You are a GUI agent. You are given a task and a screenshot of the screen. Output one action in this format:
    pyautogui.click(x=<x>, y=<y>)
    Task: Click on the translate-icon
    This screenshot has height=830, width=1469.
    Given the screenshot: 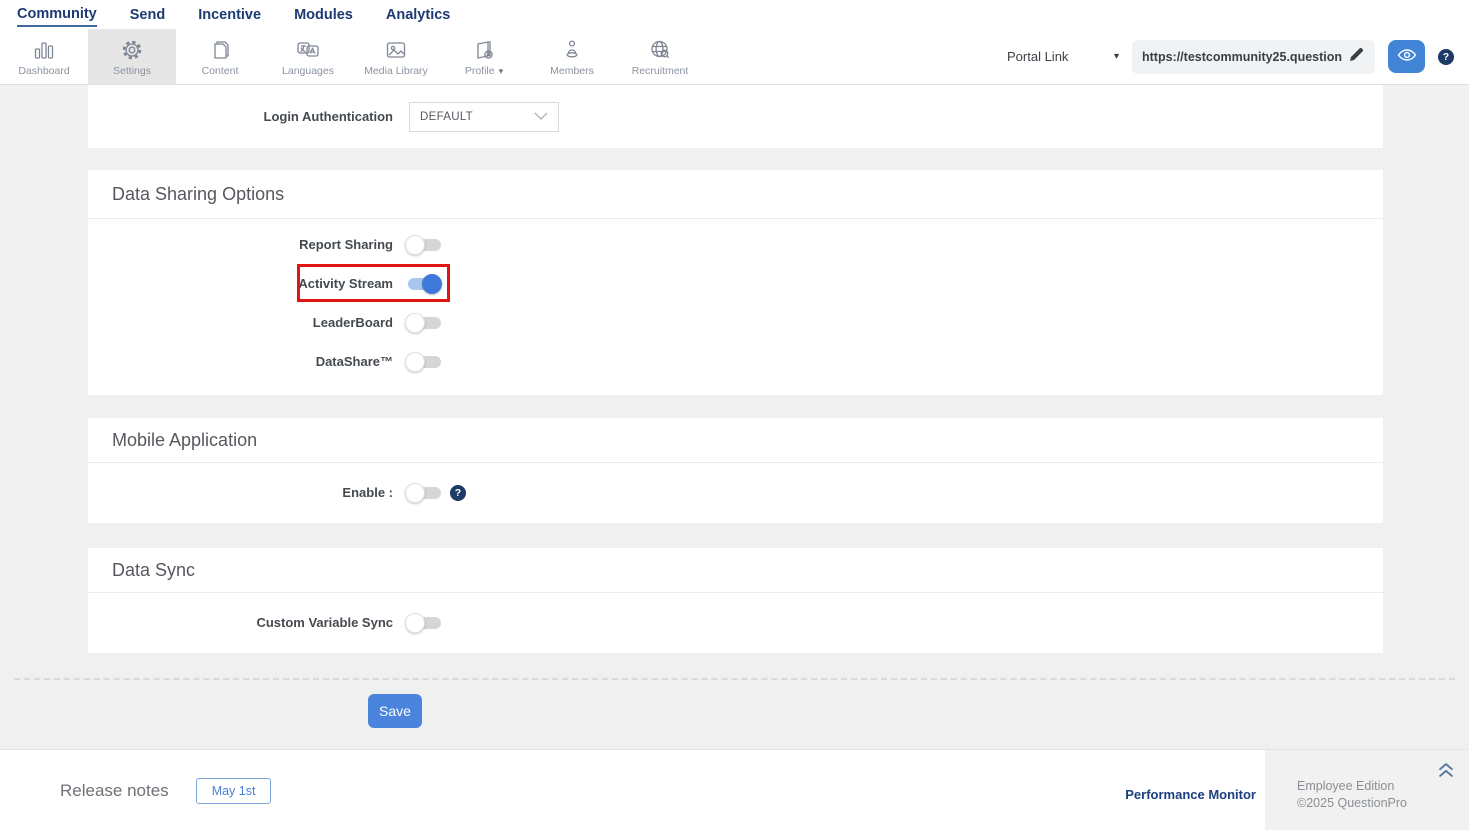 What is the action you would take?
    pyautogui.click(x=308, y=49)
    